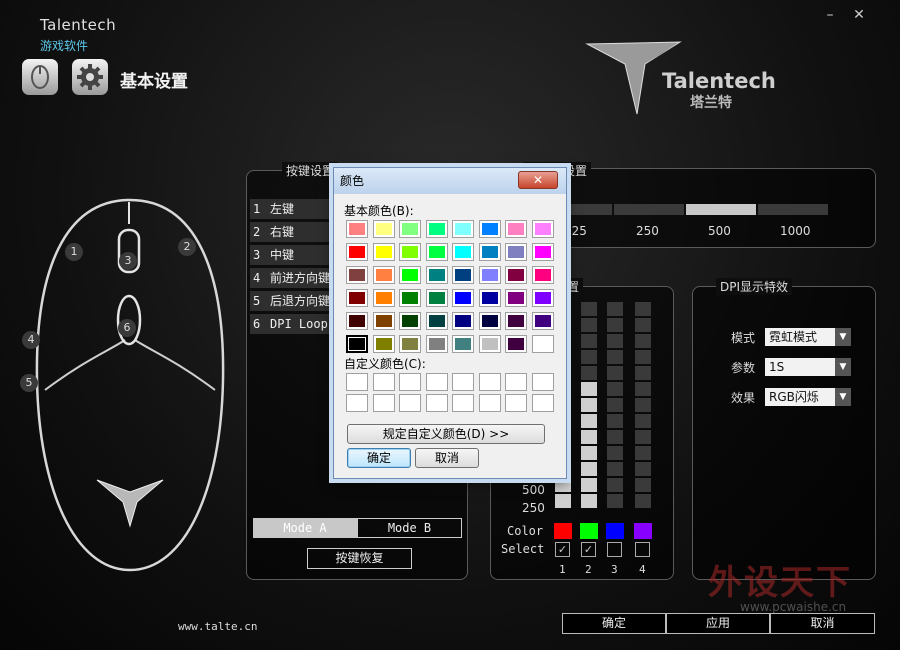 The image size is (900, 650). What do you see at coordinates (379, 458) in the screenshot?
I see `dialog-ok-button: 确定` at bounding box center [379, 458].